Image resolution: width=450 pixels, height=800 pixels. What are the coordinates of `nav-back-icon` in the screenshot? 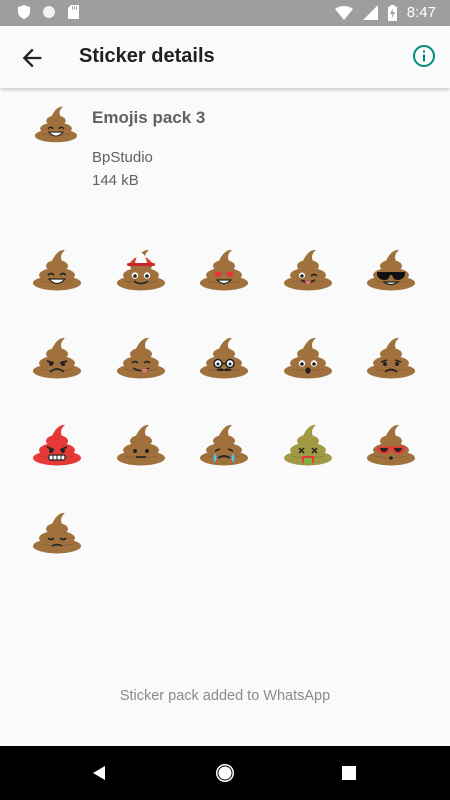 It's located at (100, 773).